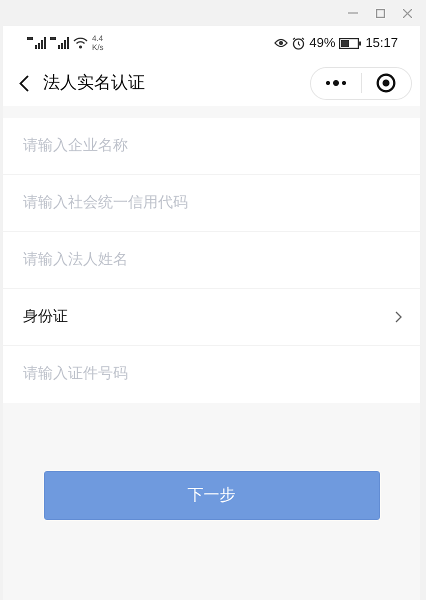  What do you see at coordinates (322, 43) in the screenshot?
I see `battery-percent: 49%` at bounding box center [322, 43].